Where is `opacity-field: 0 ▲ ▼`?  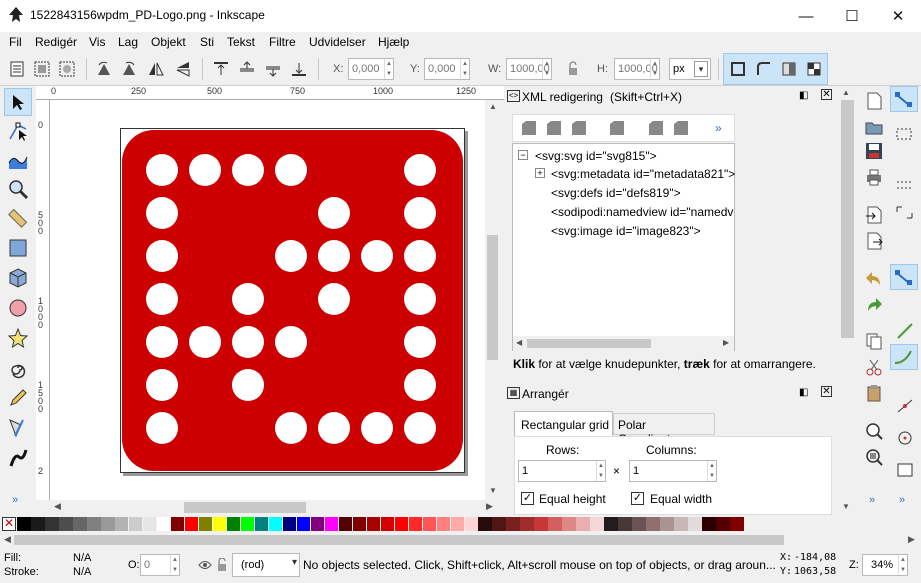
opacity-field: 0 ▲ ▼ is located at coordinates (160, 565).